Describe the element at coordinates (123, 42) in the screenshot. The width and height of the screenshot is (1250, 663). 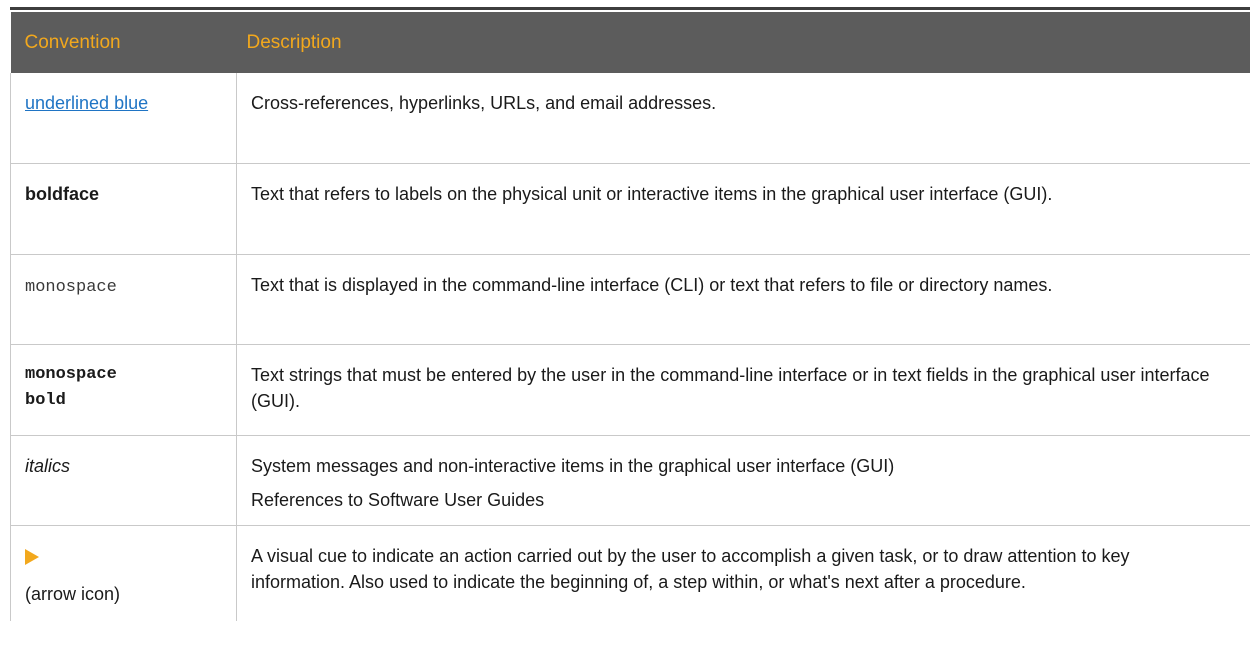
I see `header-convention: Convention` at that location.